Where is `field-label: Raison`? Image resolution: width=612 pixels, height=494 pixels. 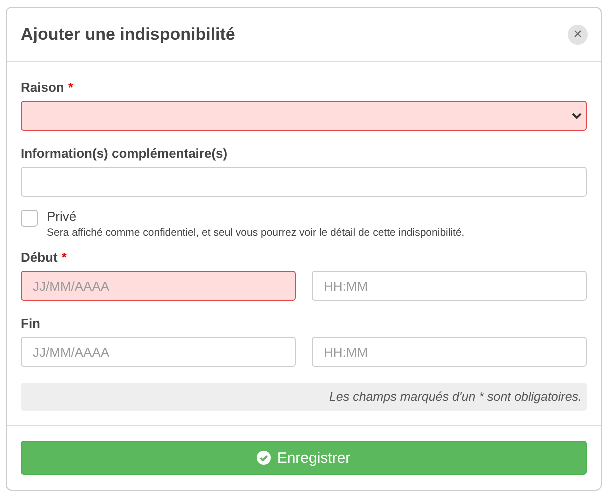 field-label: Raison is located at coordinates (42, 87).